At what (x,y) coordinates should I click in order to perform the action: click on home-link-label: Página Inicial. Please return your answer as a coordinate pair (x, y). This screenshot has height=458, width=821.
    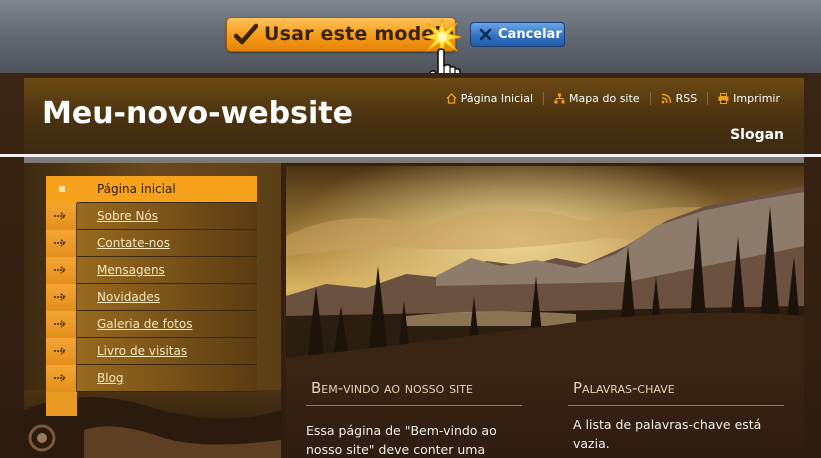
    Looking at the image, I should click on (497, 98).